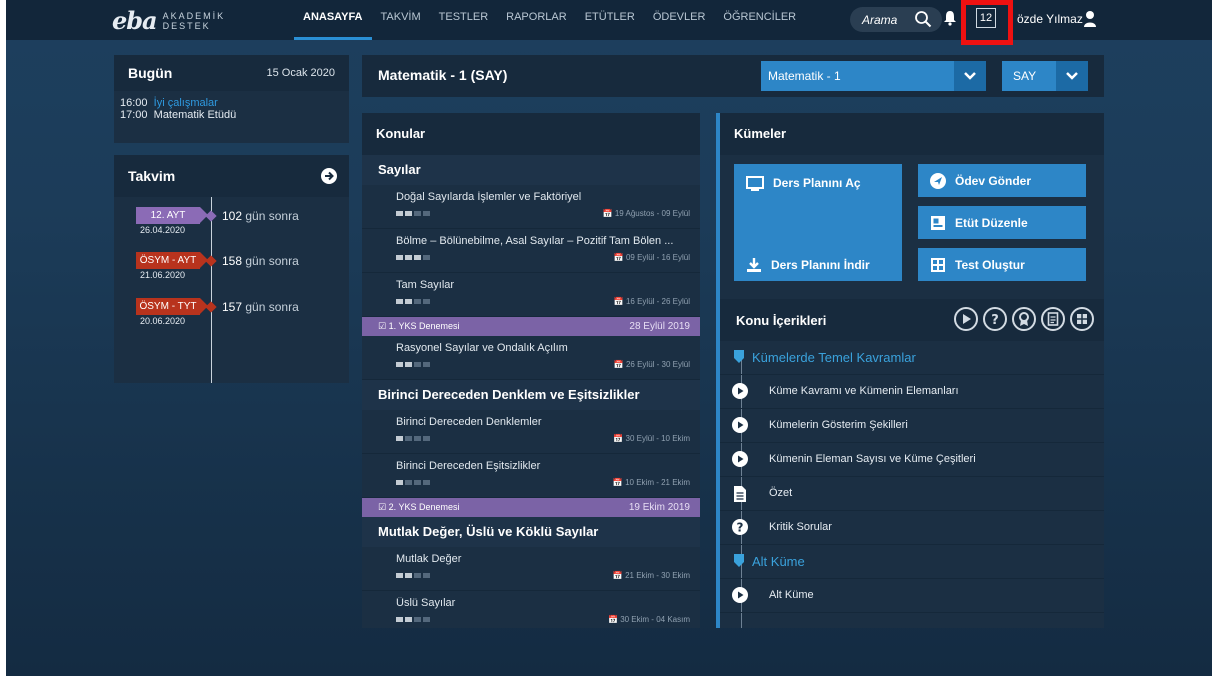 The height and width of the screenshot is (679, 1216). I want to click on topic-section-title: Sayılar, so click(531, 170).